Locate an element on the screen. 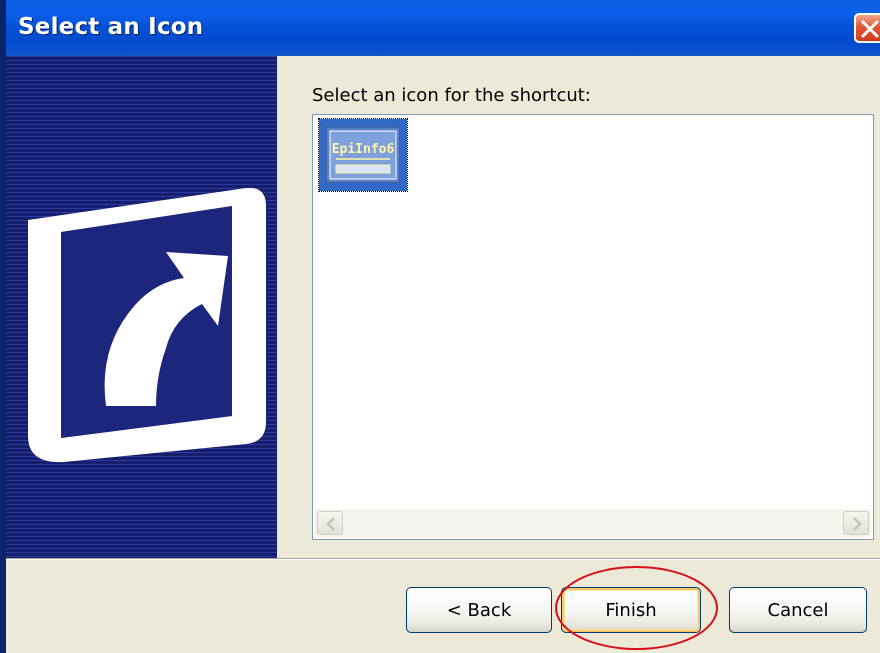 The width and height of the screenshot is (880, 653). title-bar: Select an Icon is located at coordinates (443, 28).